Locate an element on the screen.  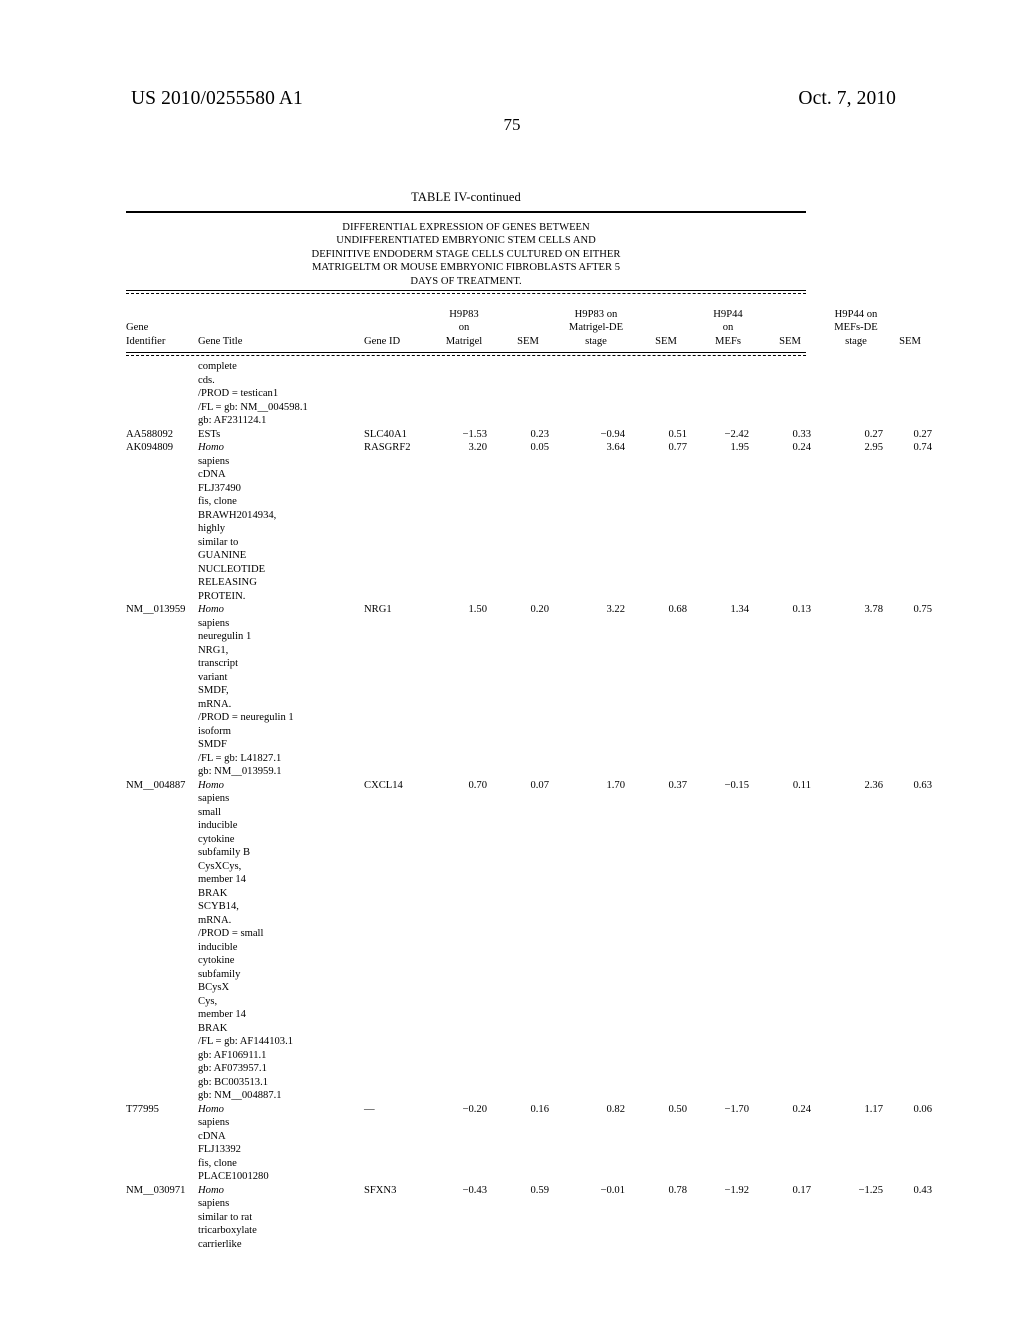
caption-line: DAYS OF TREATMENT. is located at coordinates (466, 281).